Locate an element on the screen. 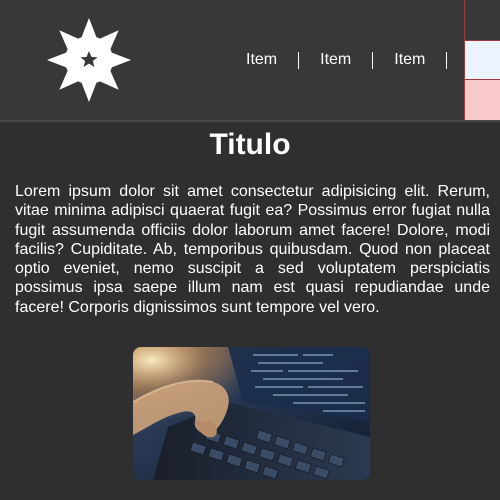 The width and height of the screenshot is (500, 500). nav-item-2: Item is located at coordinates (335, 60).